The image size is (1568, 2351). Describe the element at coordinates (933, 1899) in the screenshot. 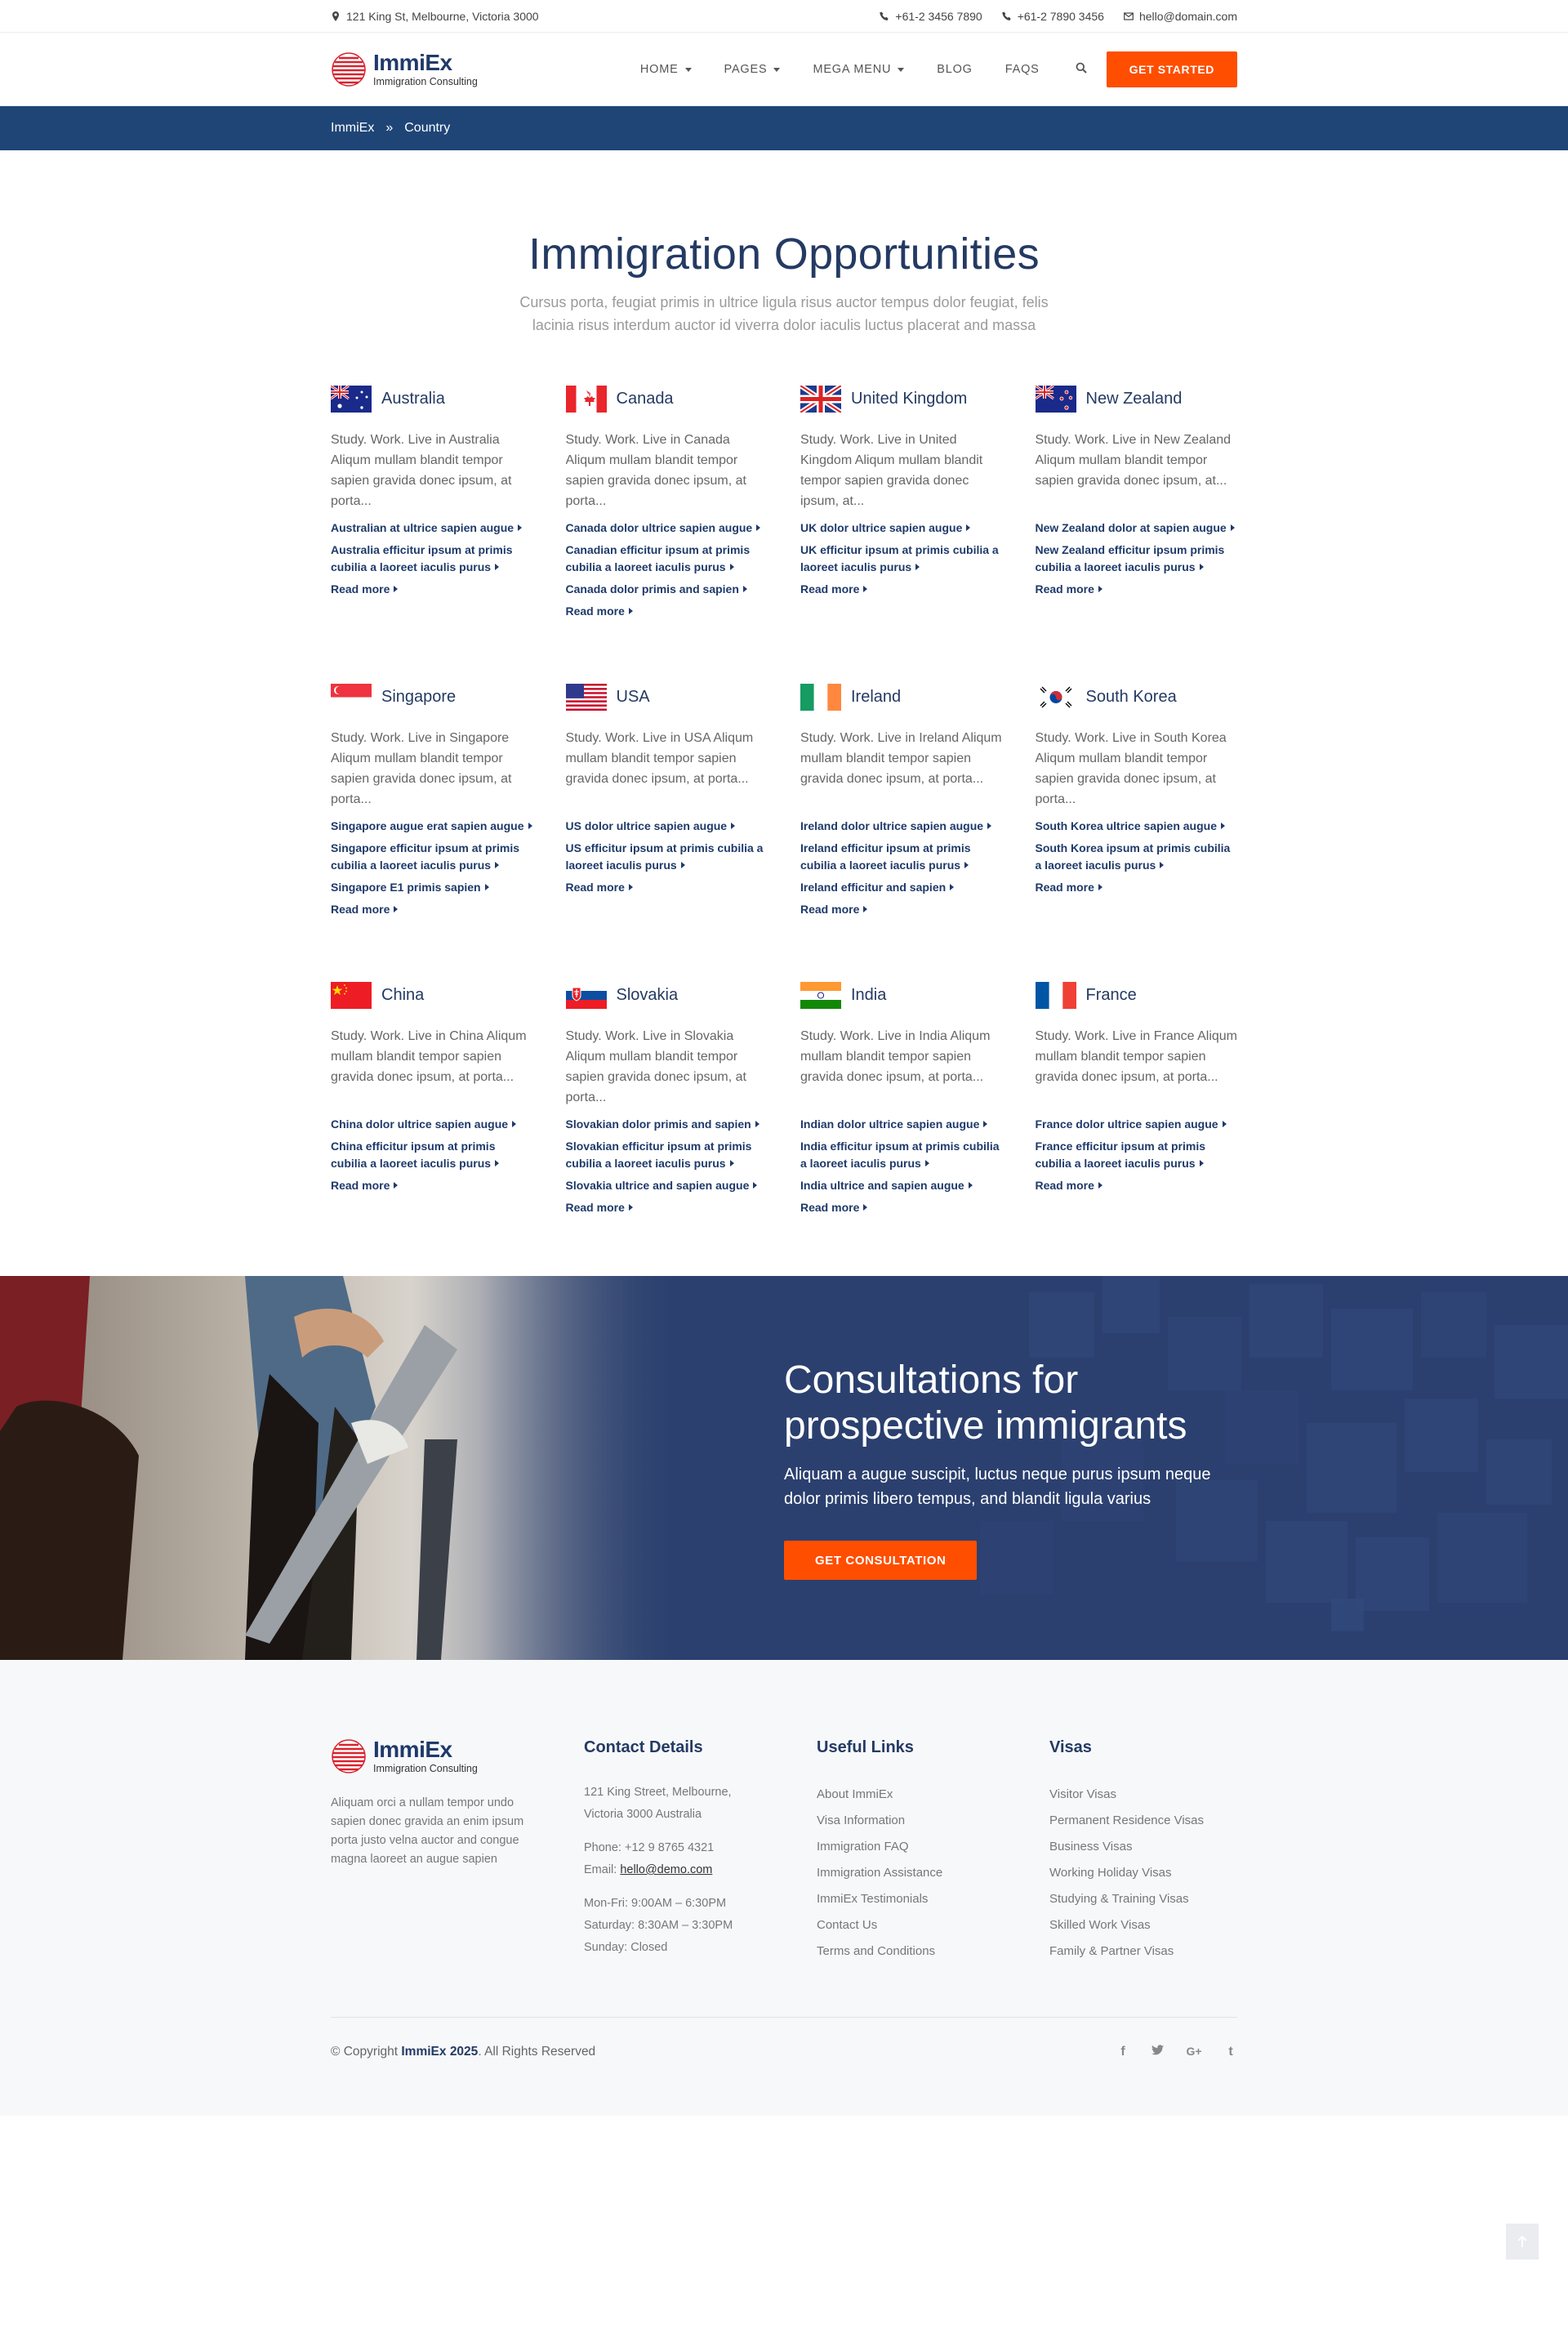

I see `footer-useful-link: ImmiEx Testimonials` at that location.